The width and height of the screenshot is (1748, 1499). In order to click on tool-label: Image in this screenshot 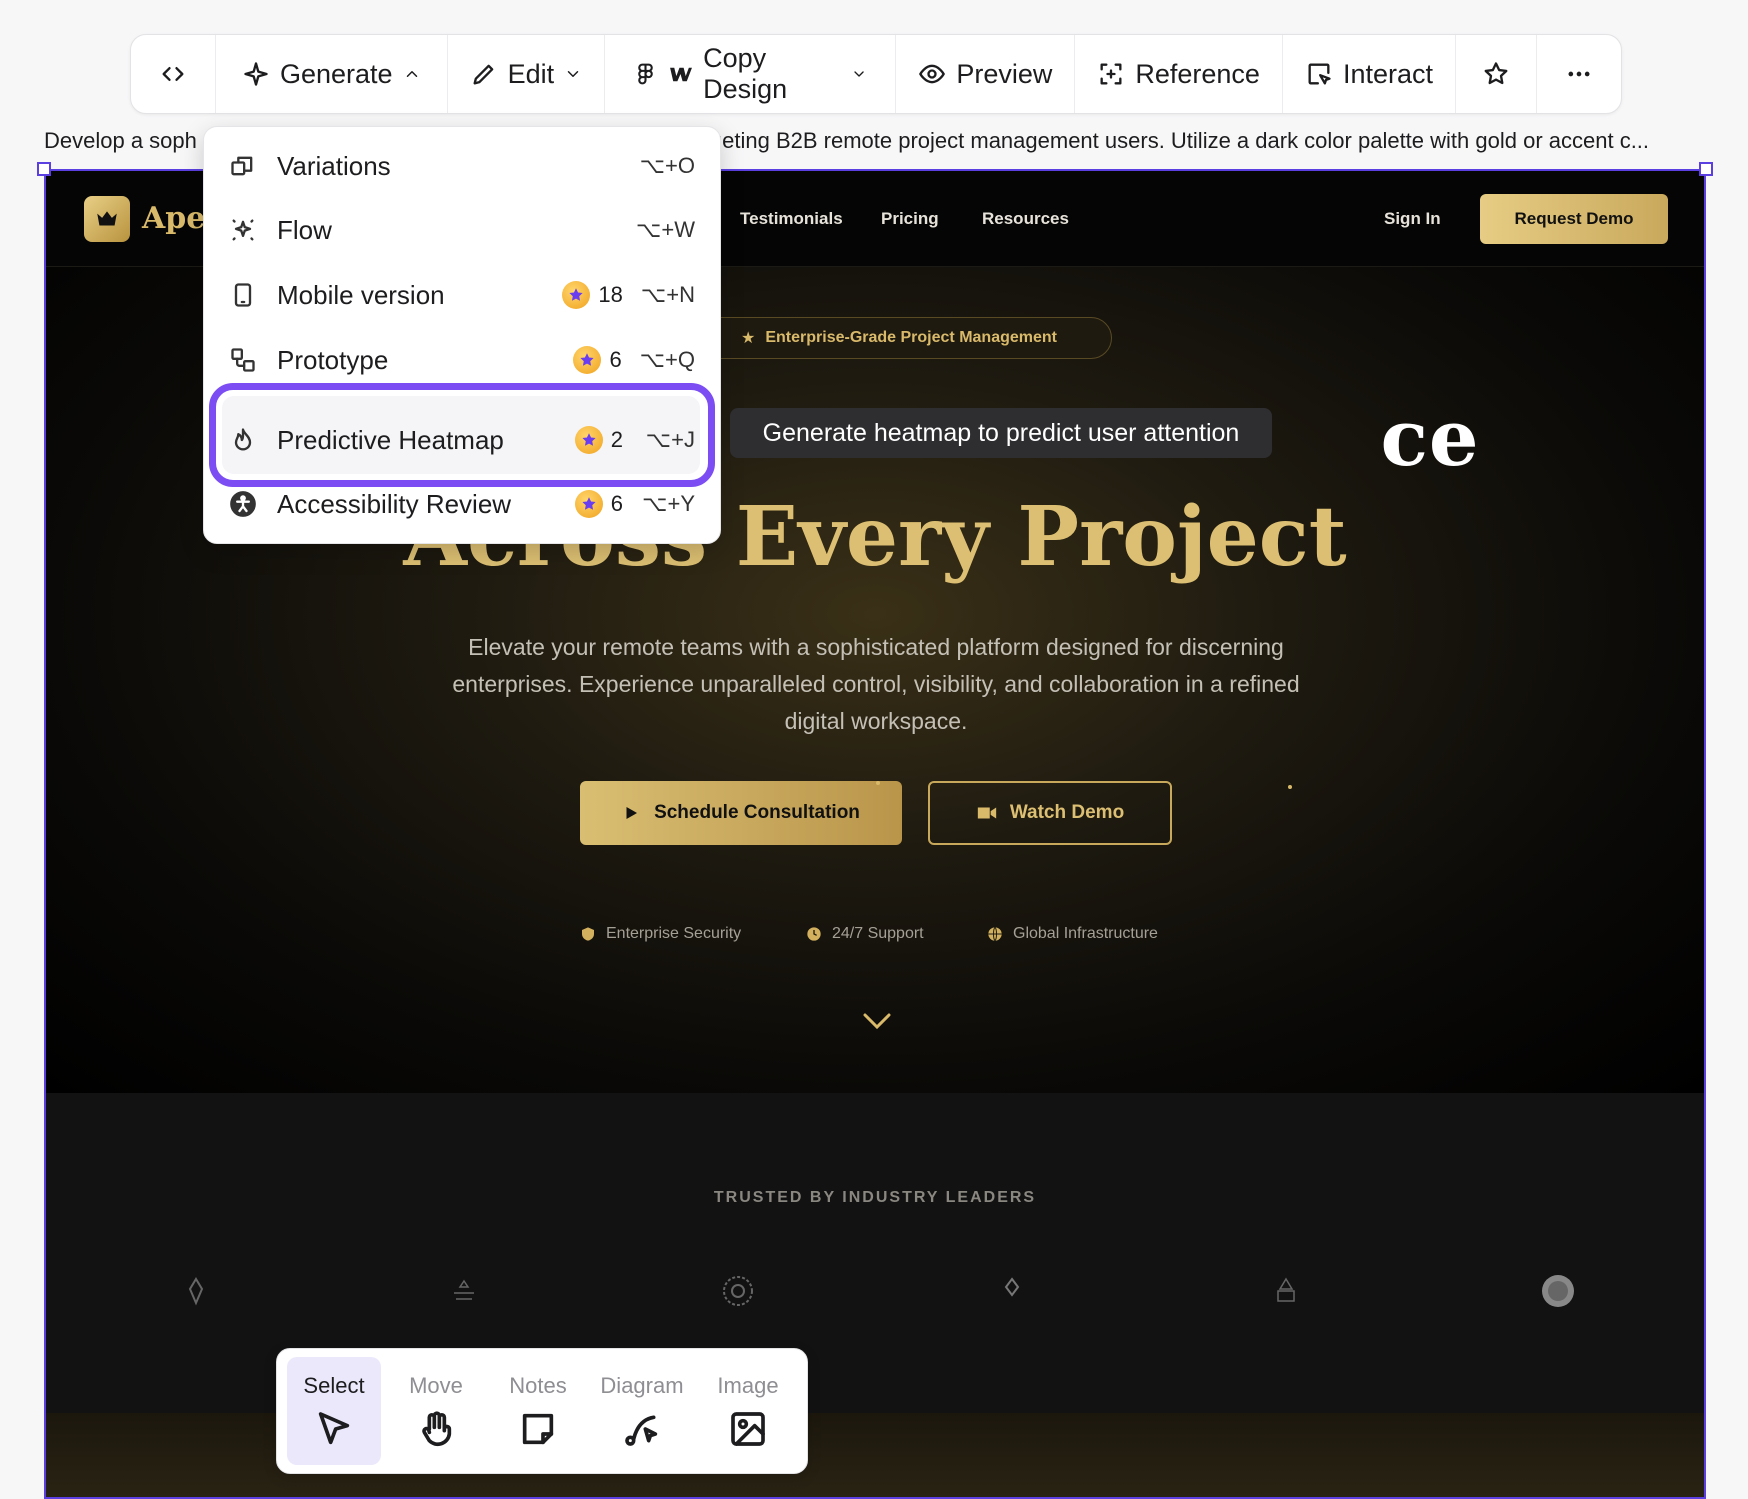, I will do `click(748, 1385)`.